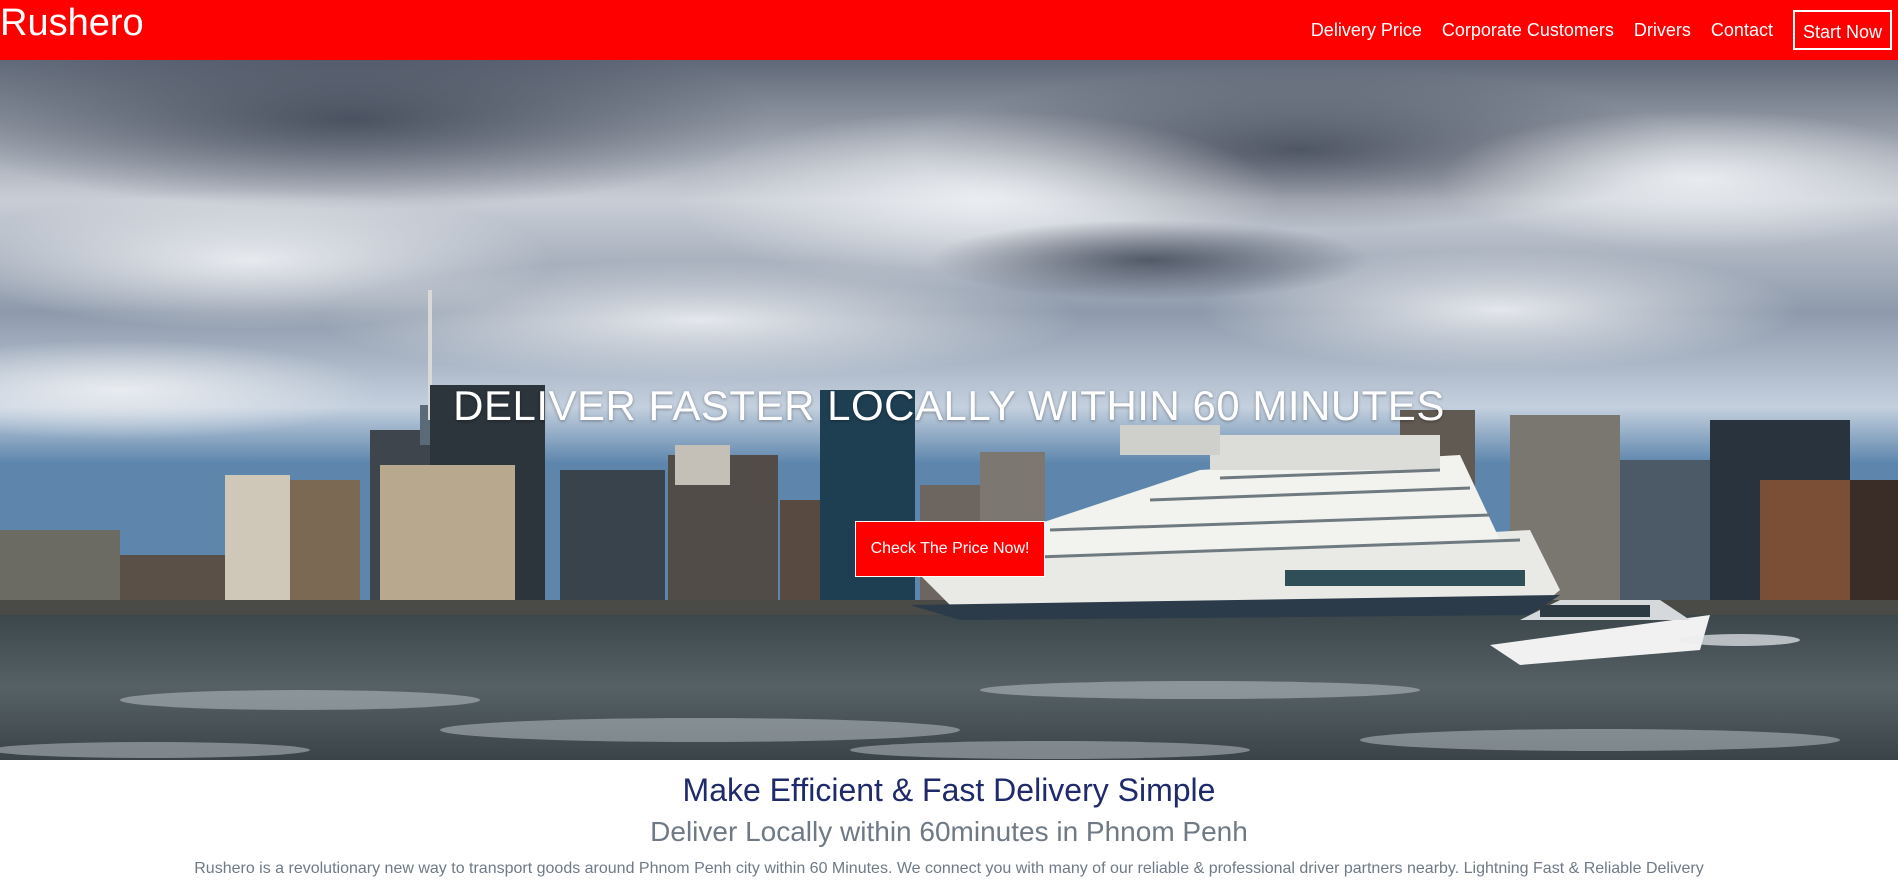  I want to click on nav-link-corporate-customers: Corporate Customers, so click(1528, 30).